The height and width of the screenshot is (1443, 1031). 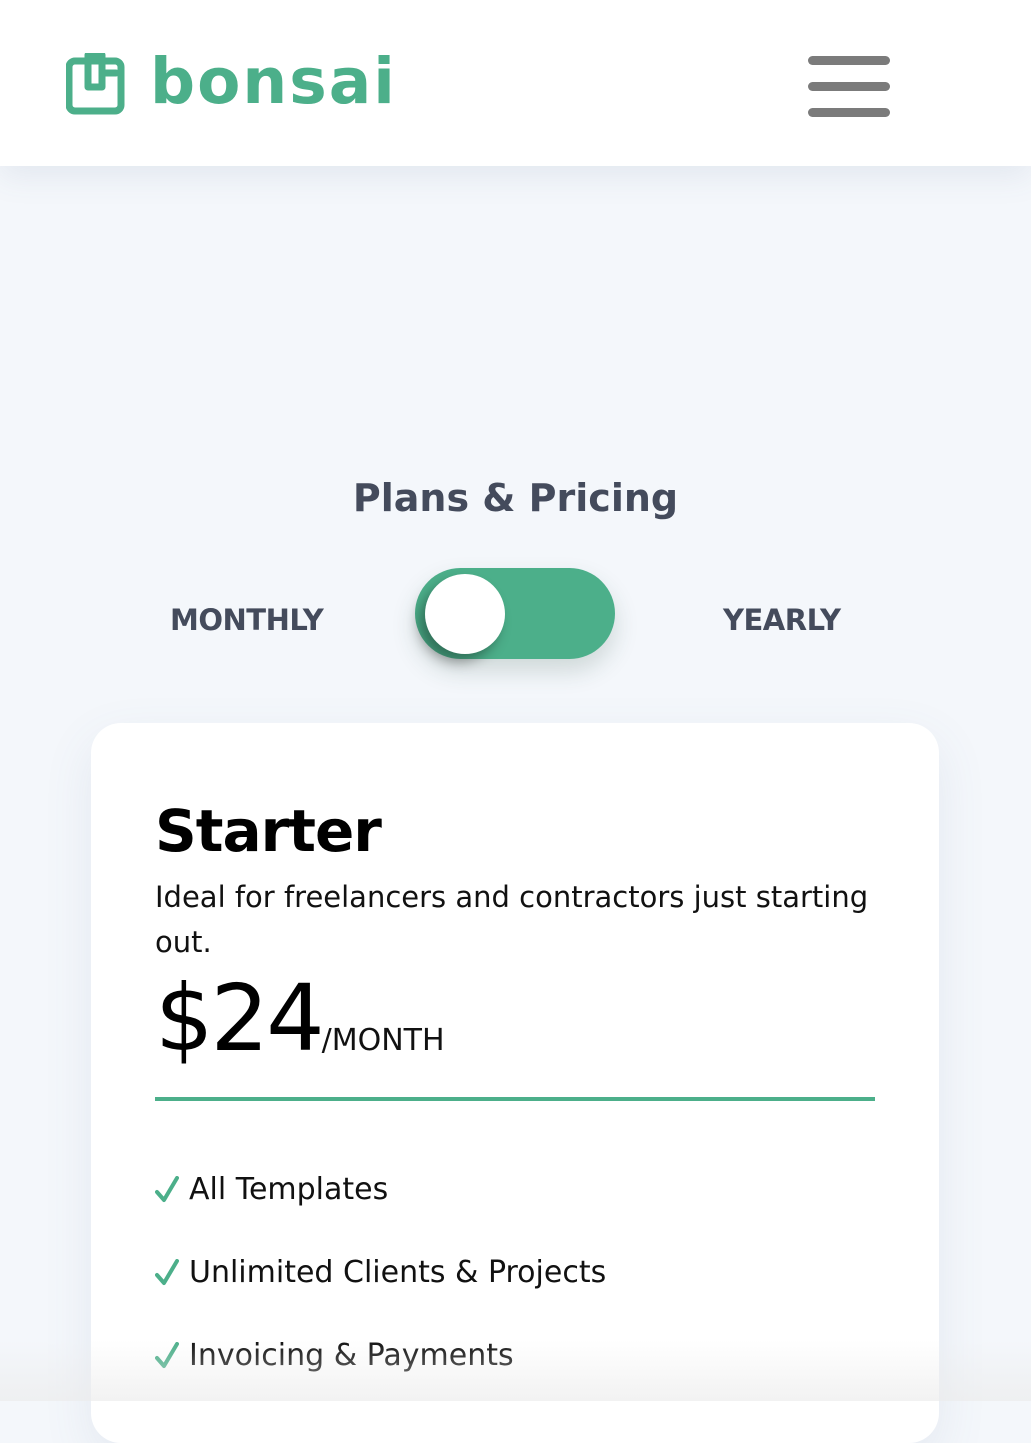 I want to click on hamburger-menu-button, so click(x=849, y=87).